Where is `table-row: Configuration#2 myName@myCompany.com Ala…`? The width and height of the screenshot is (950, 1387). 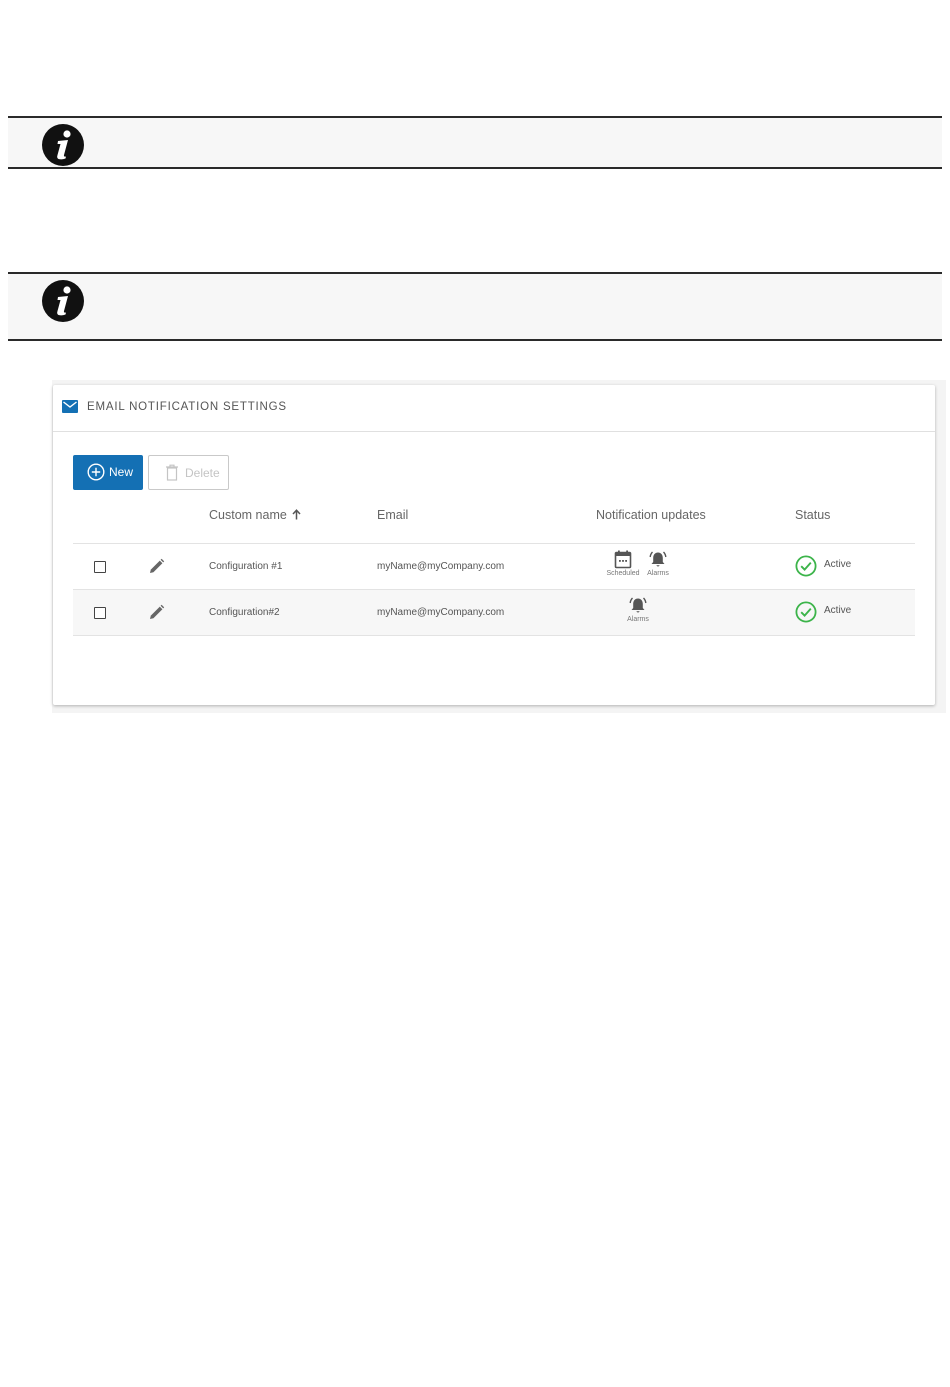
table-row: Configuration#2 myName@myCompany.com Ala… is located at coordinates (494, 612).